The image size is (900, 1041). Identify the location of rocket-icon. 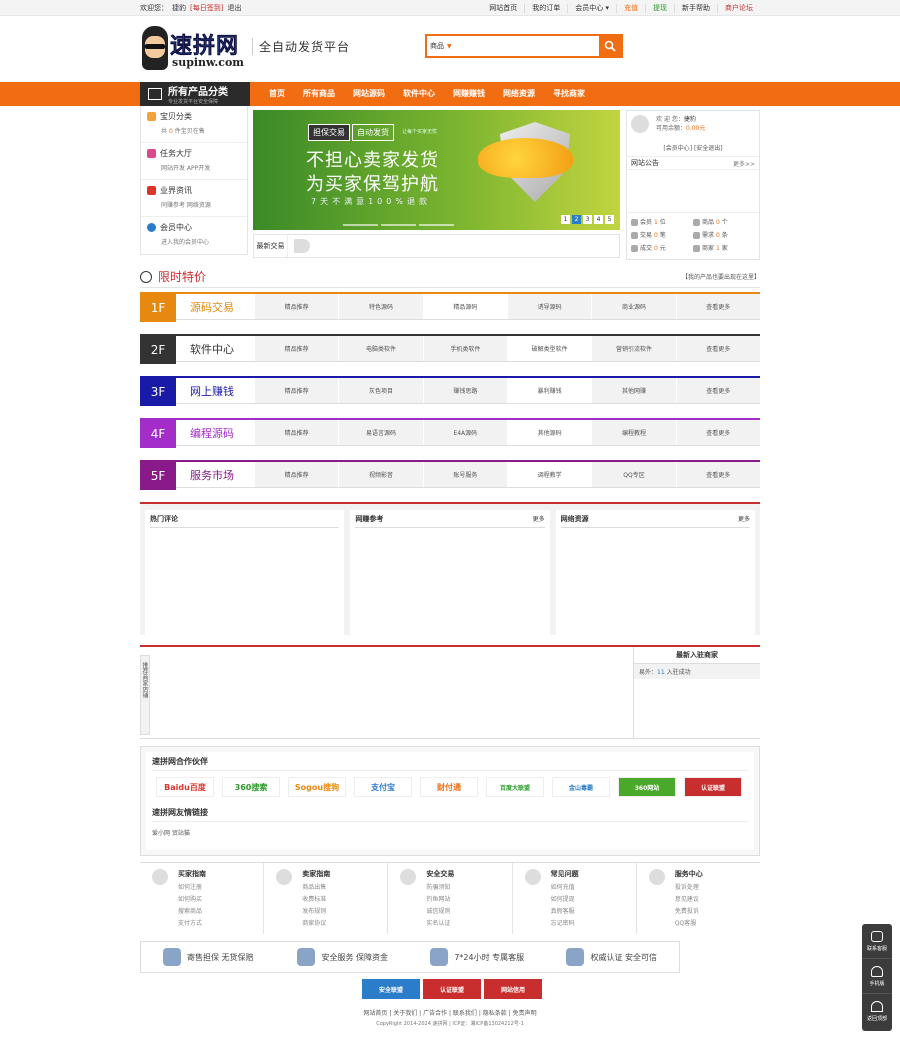
(877, 1006).